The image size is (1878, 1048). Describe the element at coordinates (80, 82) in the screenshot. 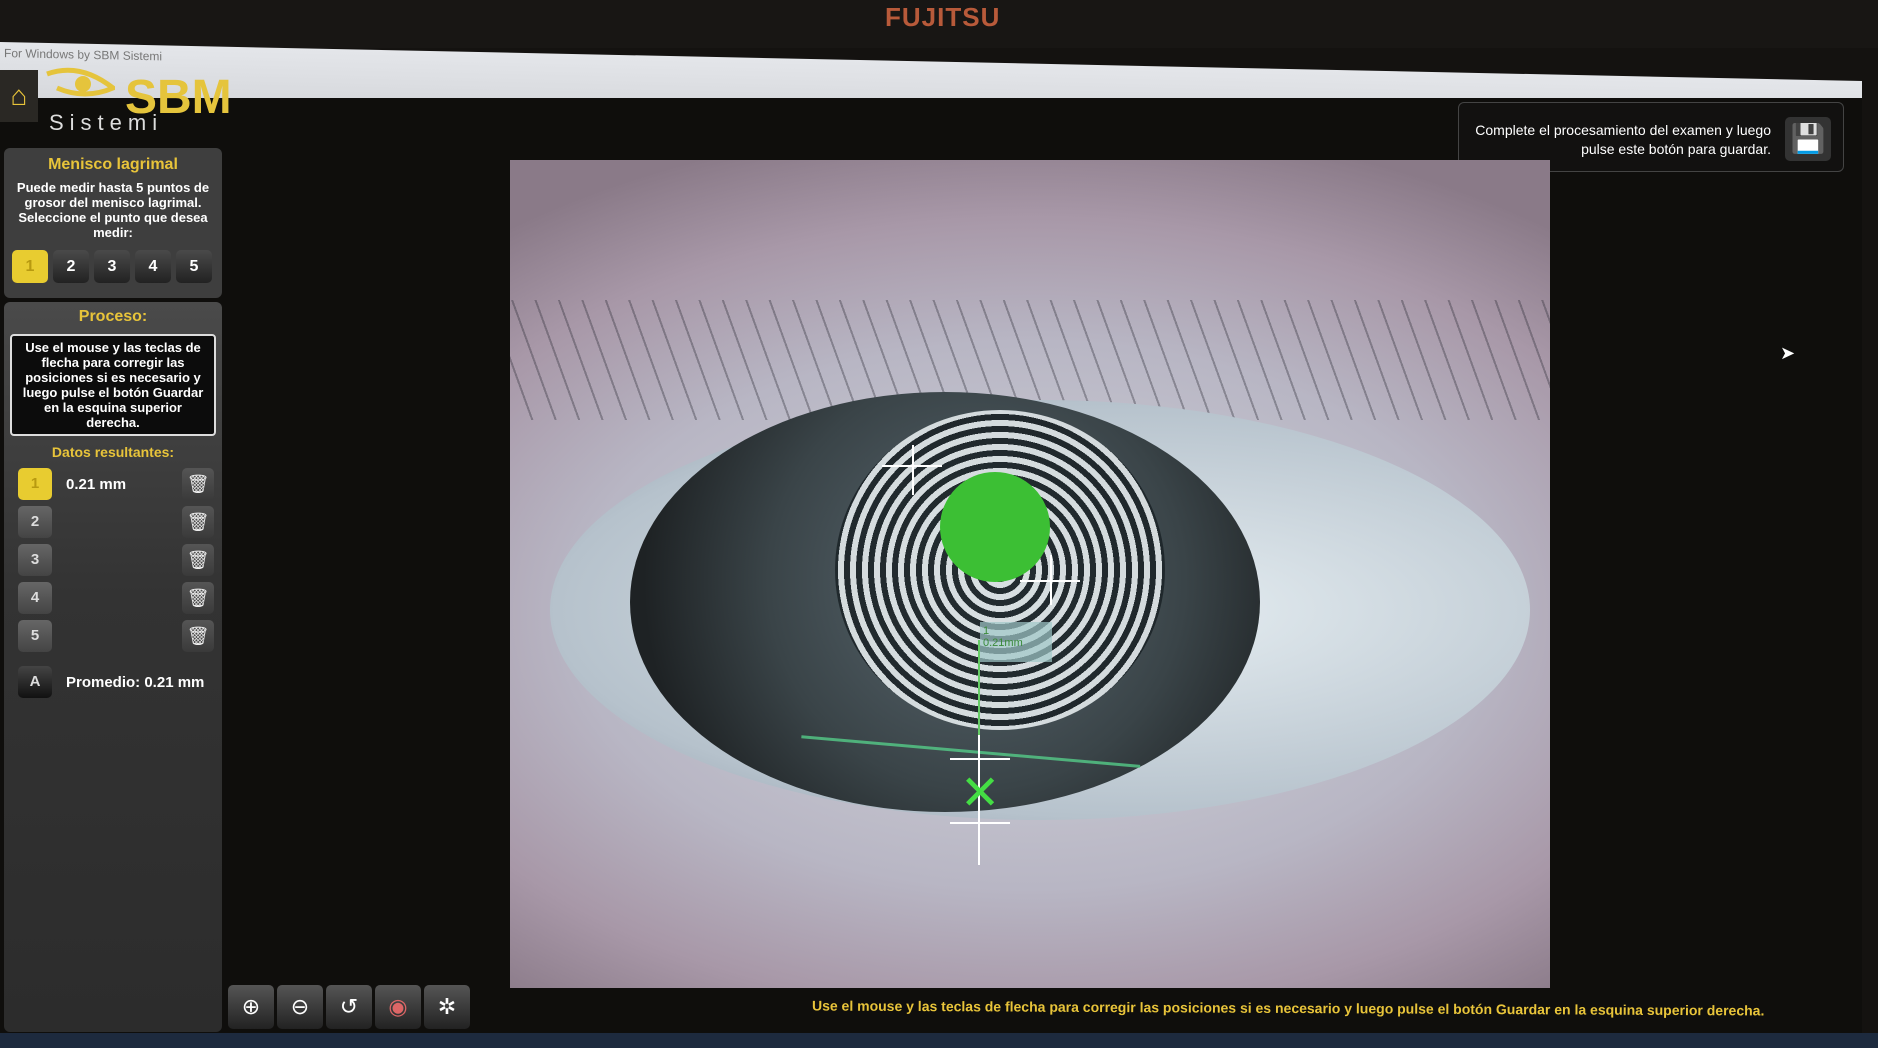

I see `eye-logo-icon` at that location.